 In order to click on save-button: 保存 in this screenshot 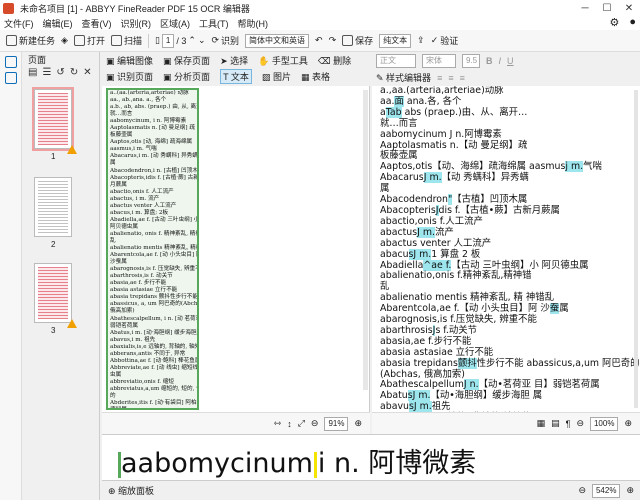, I will do `click(357, 40)`.